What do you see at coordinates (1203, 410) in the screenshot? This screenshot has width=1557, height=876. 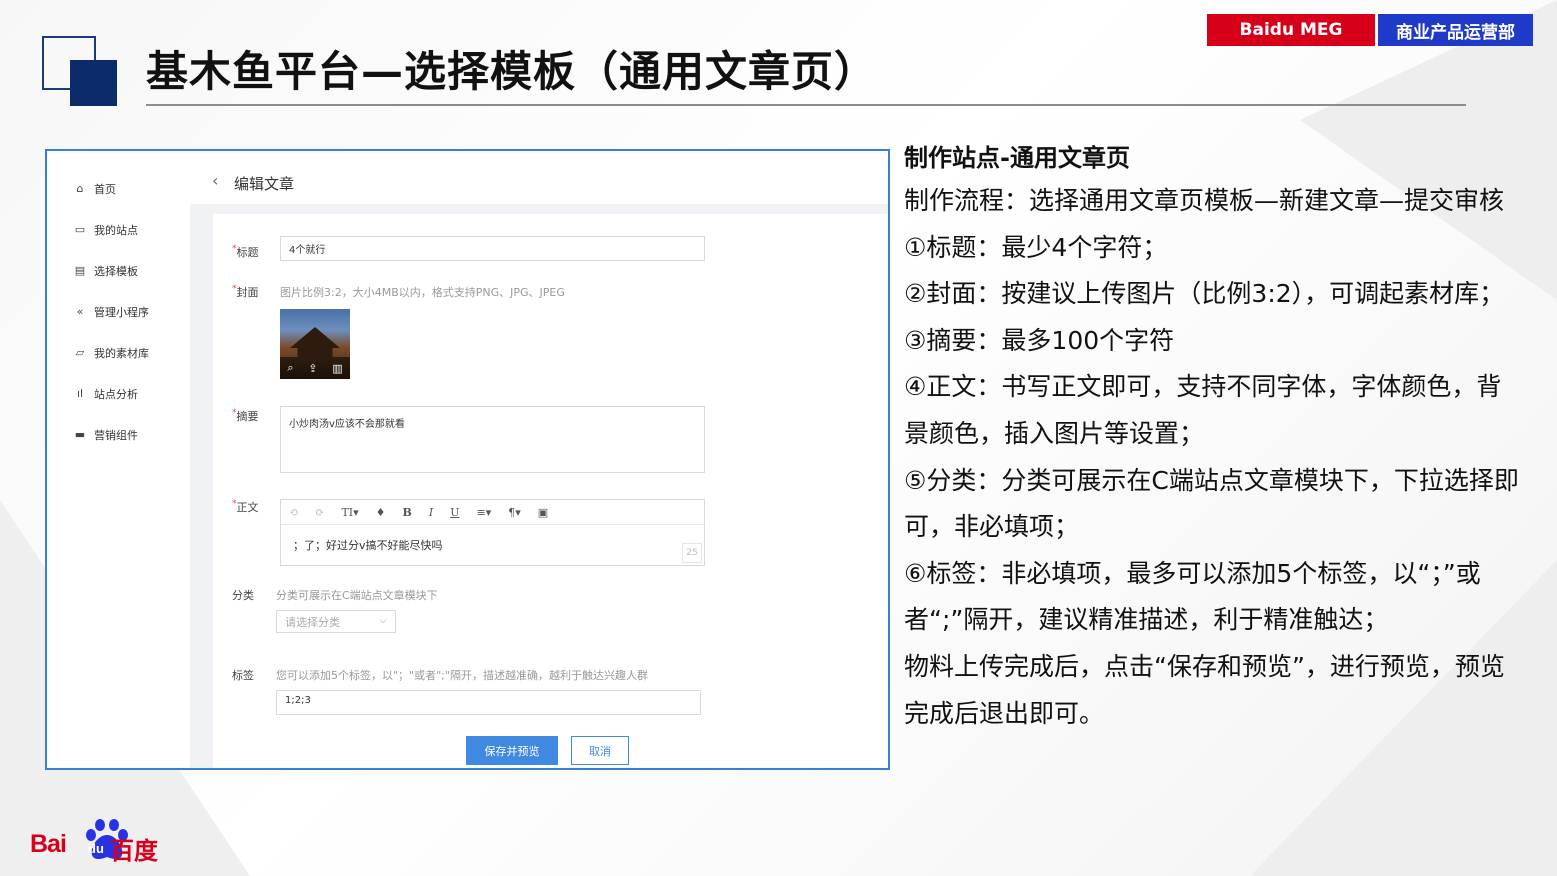 I see `notes-line: ④正文：书写正文即可，支持不同字体，字体颜色，背景颜色，插入图片等设置；` at bounding box center [1203, 410].